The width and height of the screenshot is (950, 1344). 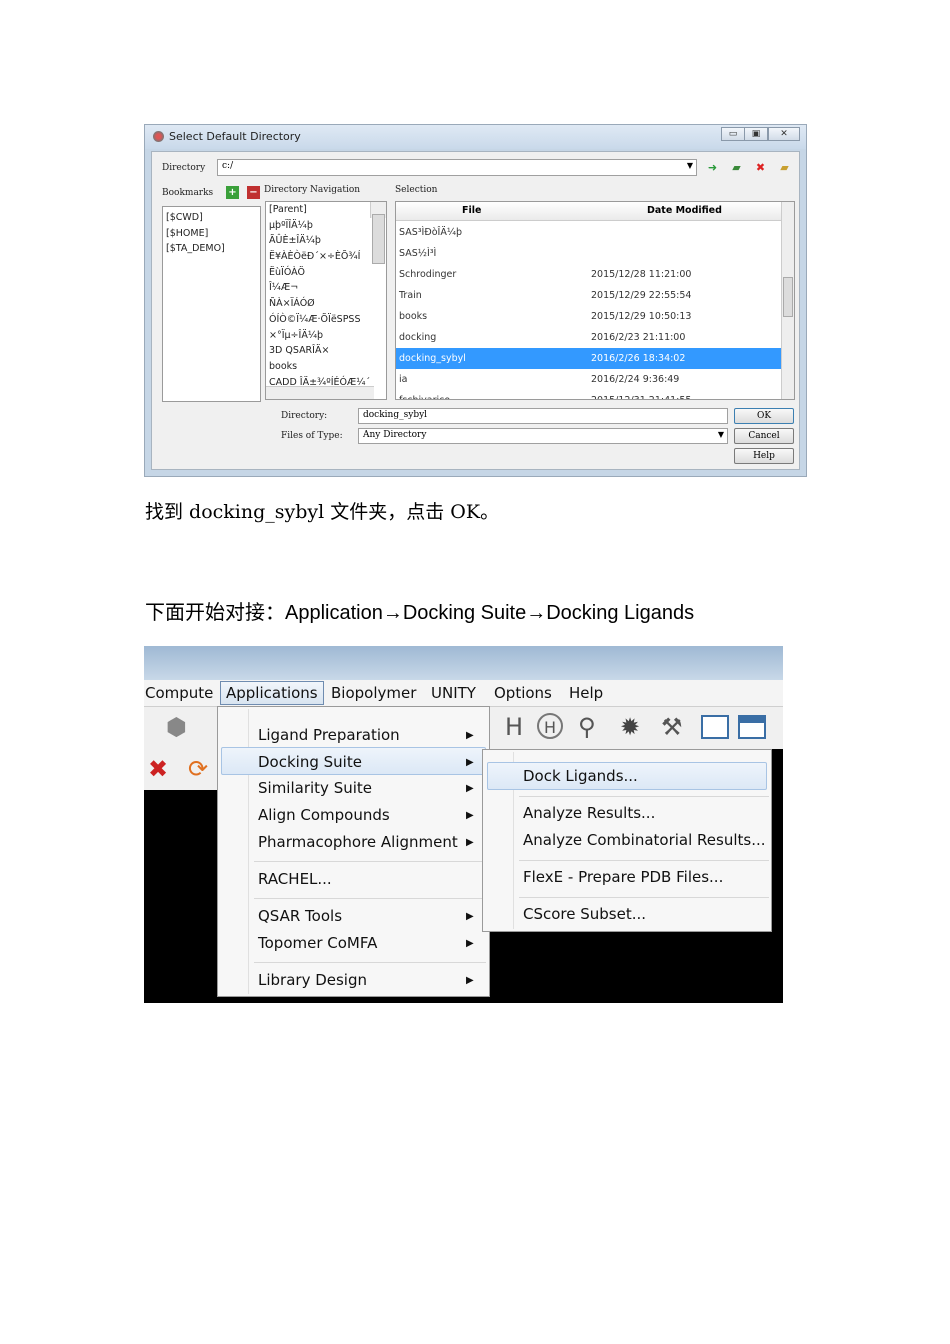 What do you see at coordinates (211, 218) in the screenshot?
I see `bookmark-item: [$CWD]` at bounding box center [211, 218].